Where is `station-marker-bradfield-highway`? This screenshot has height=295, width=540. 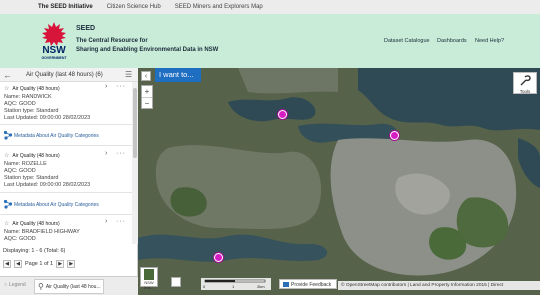
station-marker-bradfield-highway is located at coordinates (394, 135).